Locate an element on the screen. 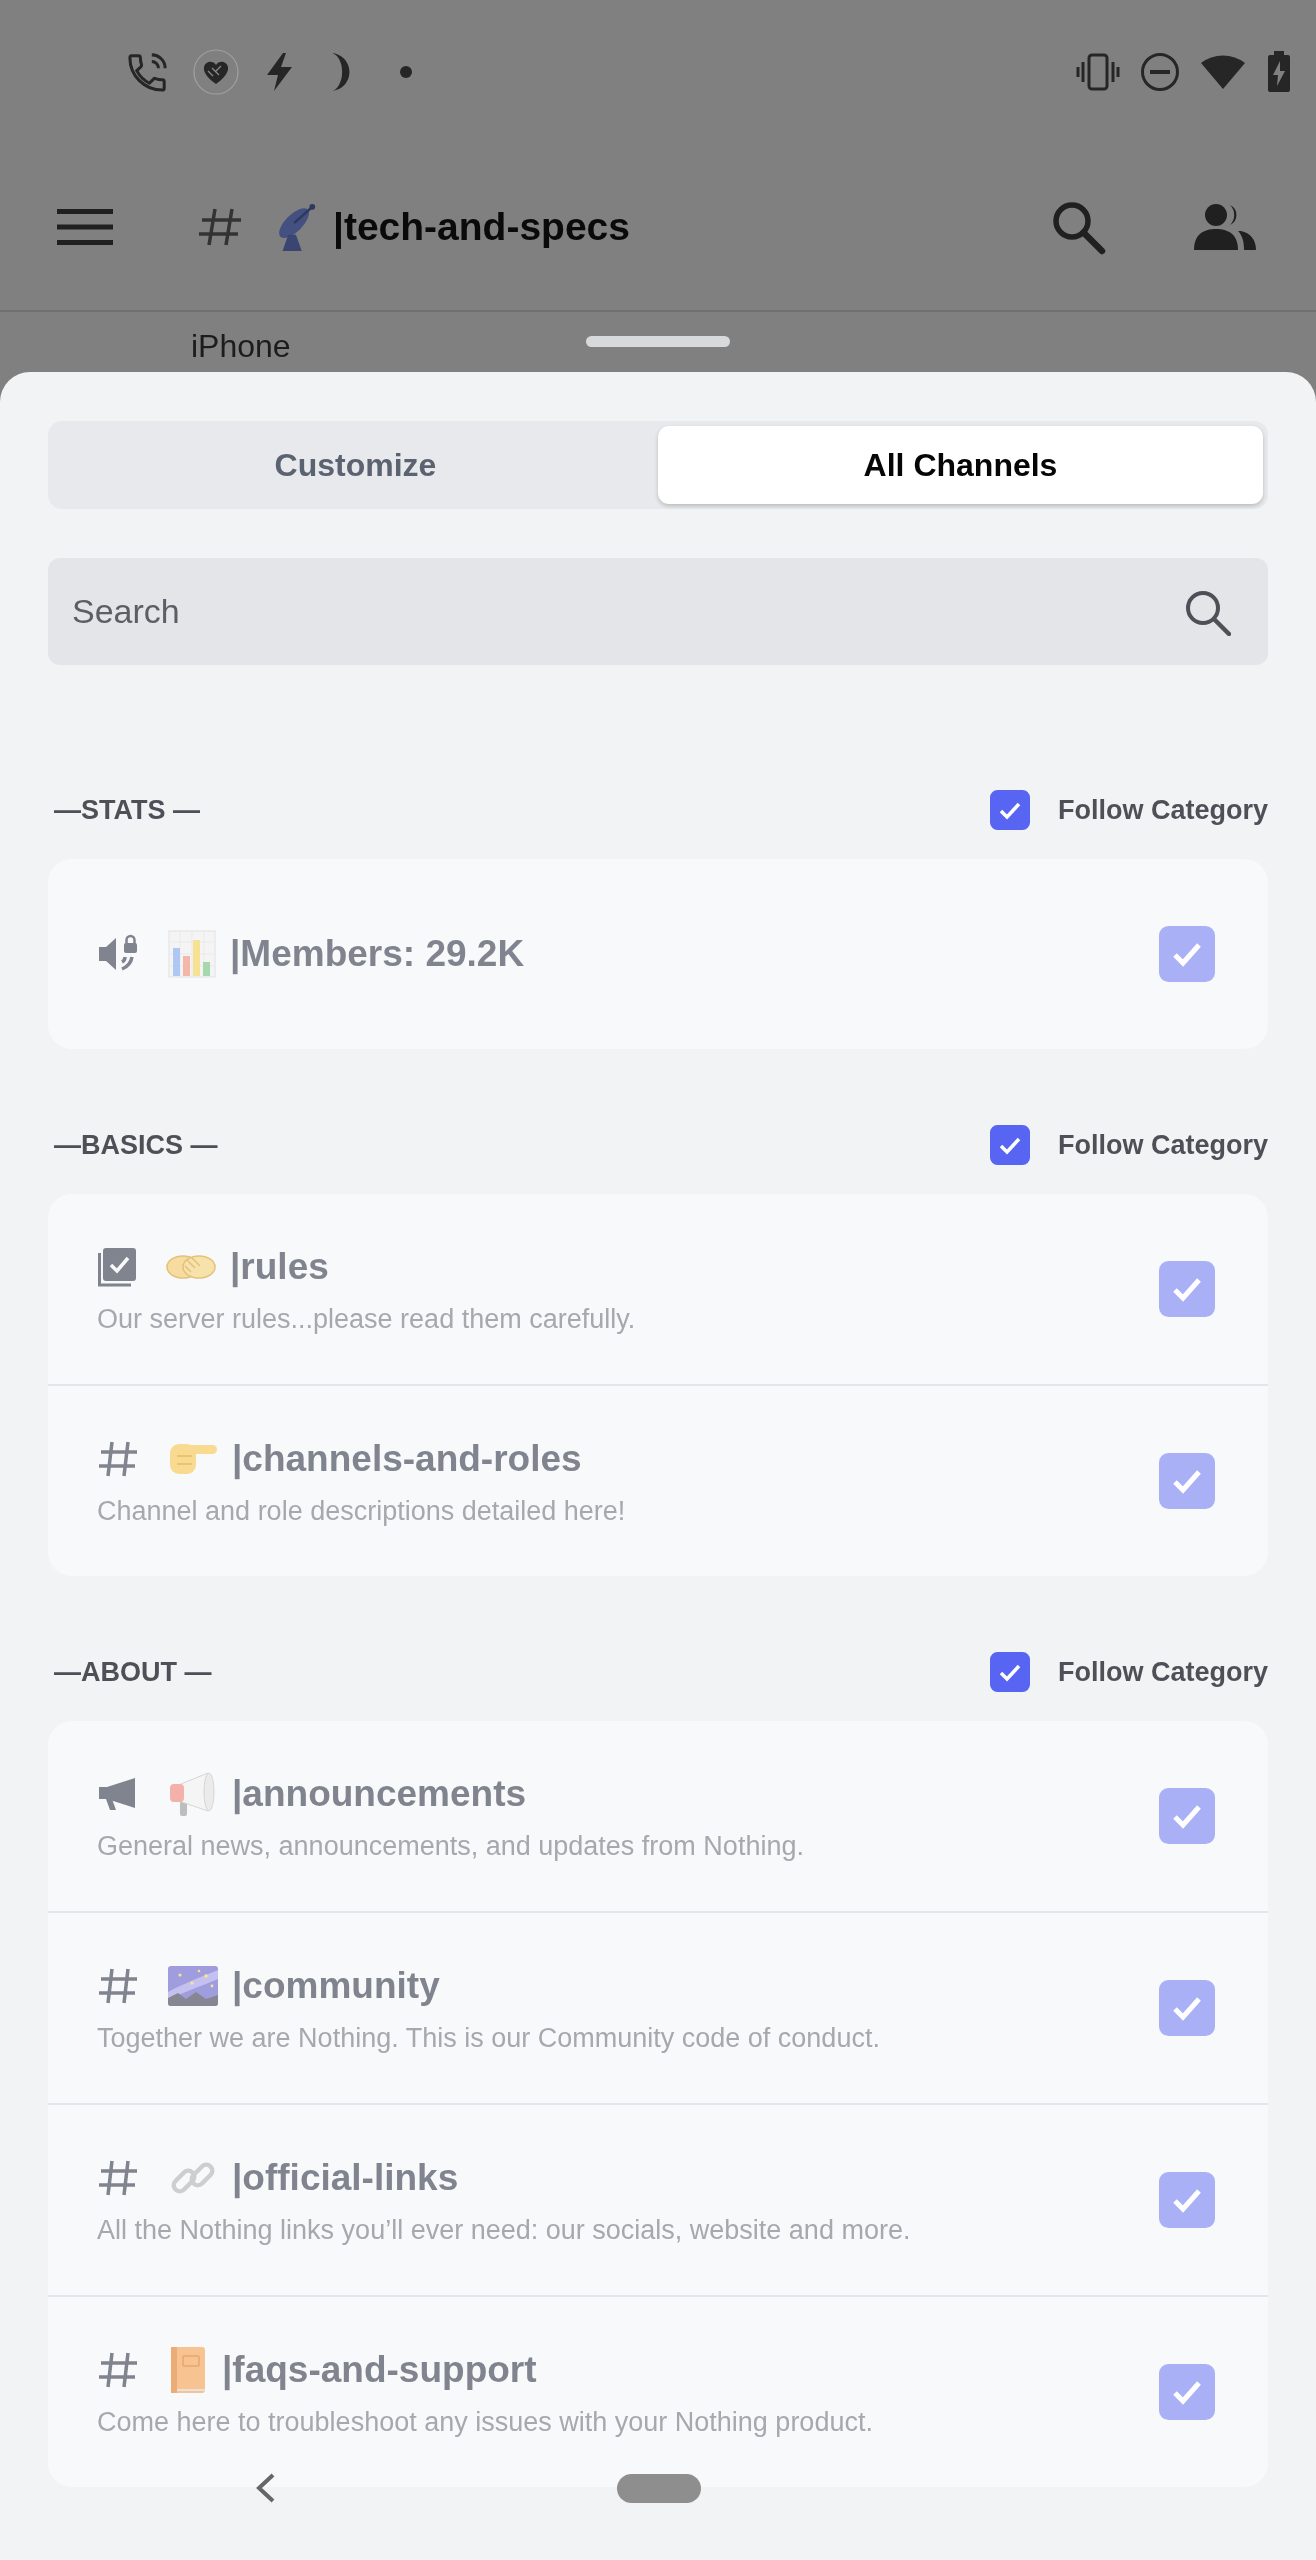  channel-description: All the Nothing links you’ll ever need: our socials, website and more. is located at coordinates (504, 2230).